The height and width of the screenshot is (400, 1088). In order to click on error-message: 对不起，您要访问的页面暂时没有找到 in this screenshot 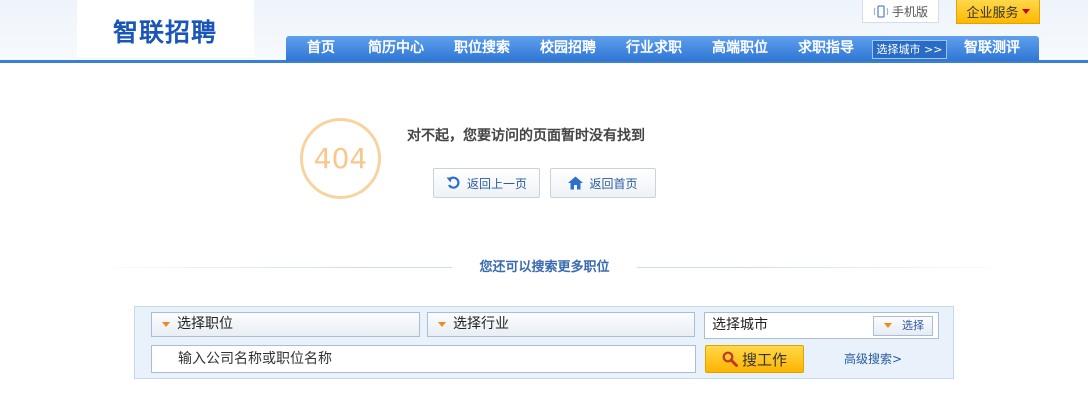, I will do `click(526, 136)`.